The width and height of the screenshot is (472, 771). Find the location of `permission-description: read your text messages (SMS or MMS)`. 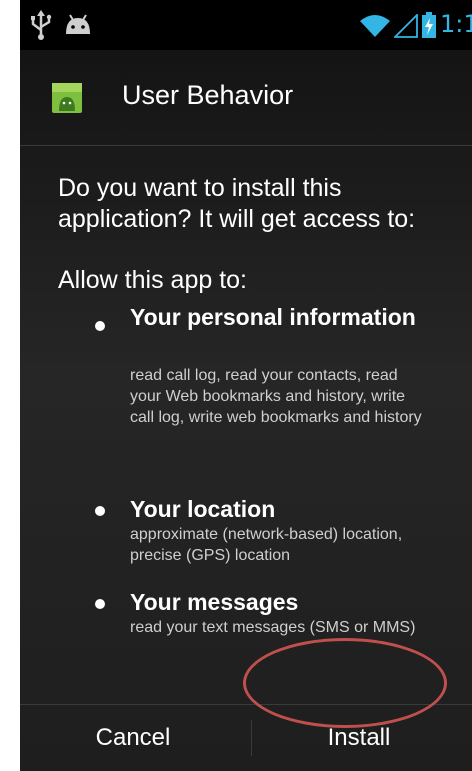

permission-description: read your text messages (SMS or MMS) is located at coordinates (273, 627).